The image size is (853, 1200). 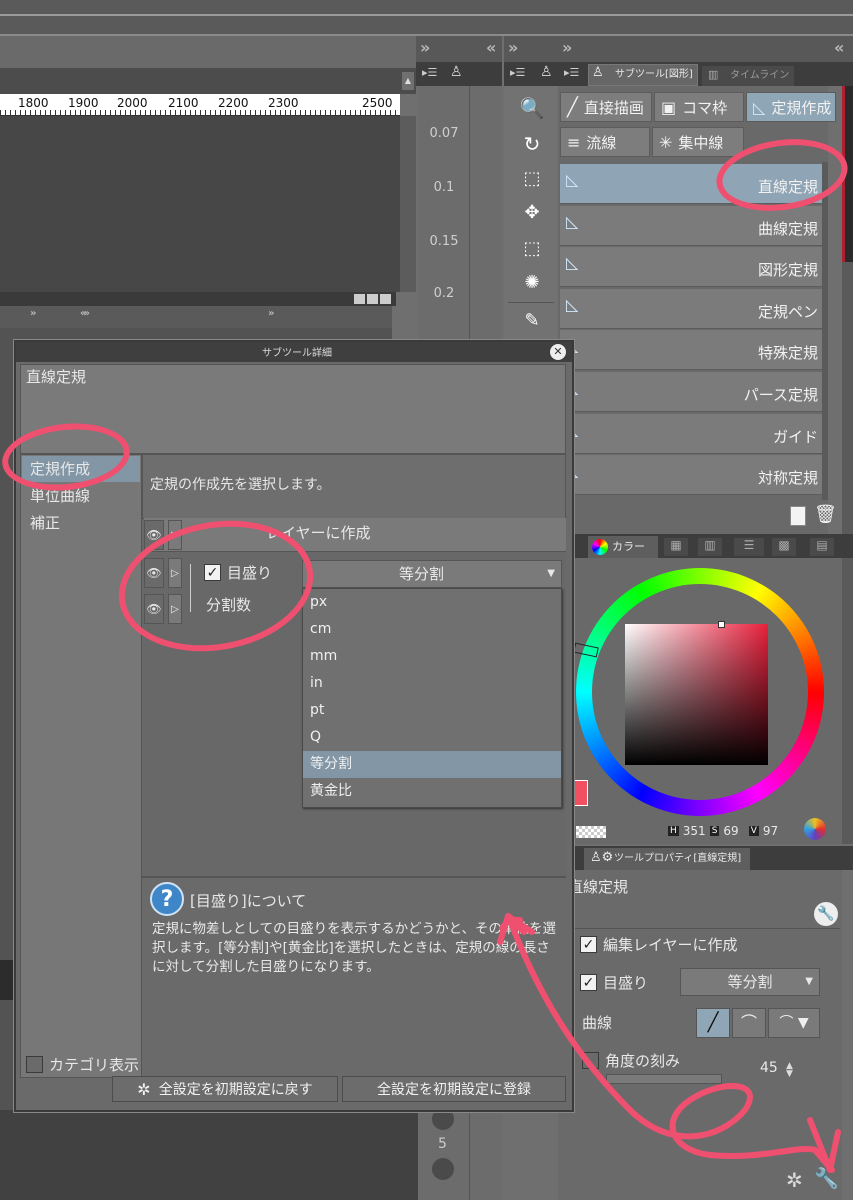 What do you see at coordinates (721, 624) in the screenshot?
I see `sv-cursor` at bounding box center [721, 624].